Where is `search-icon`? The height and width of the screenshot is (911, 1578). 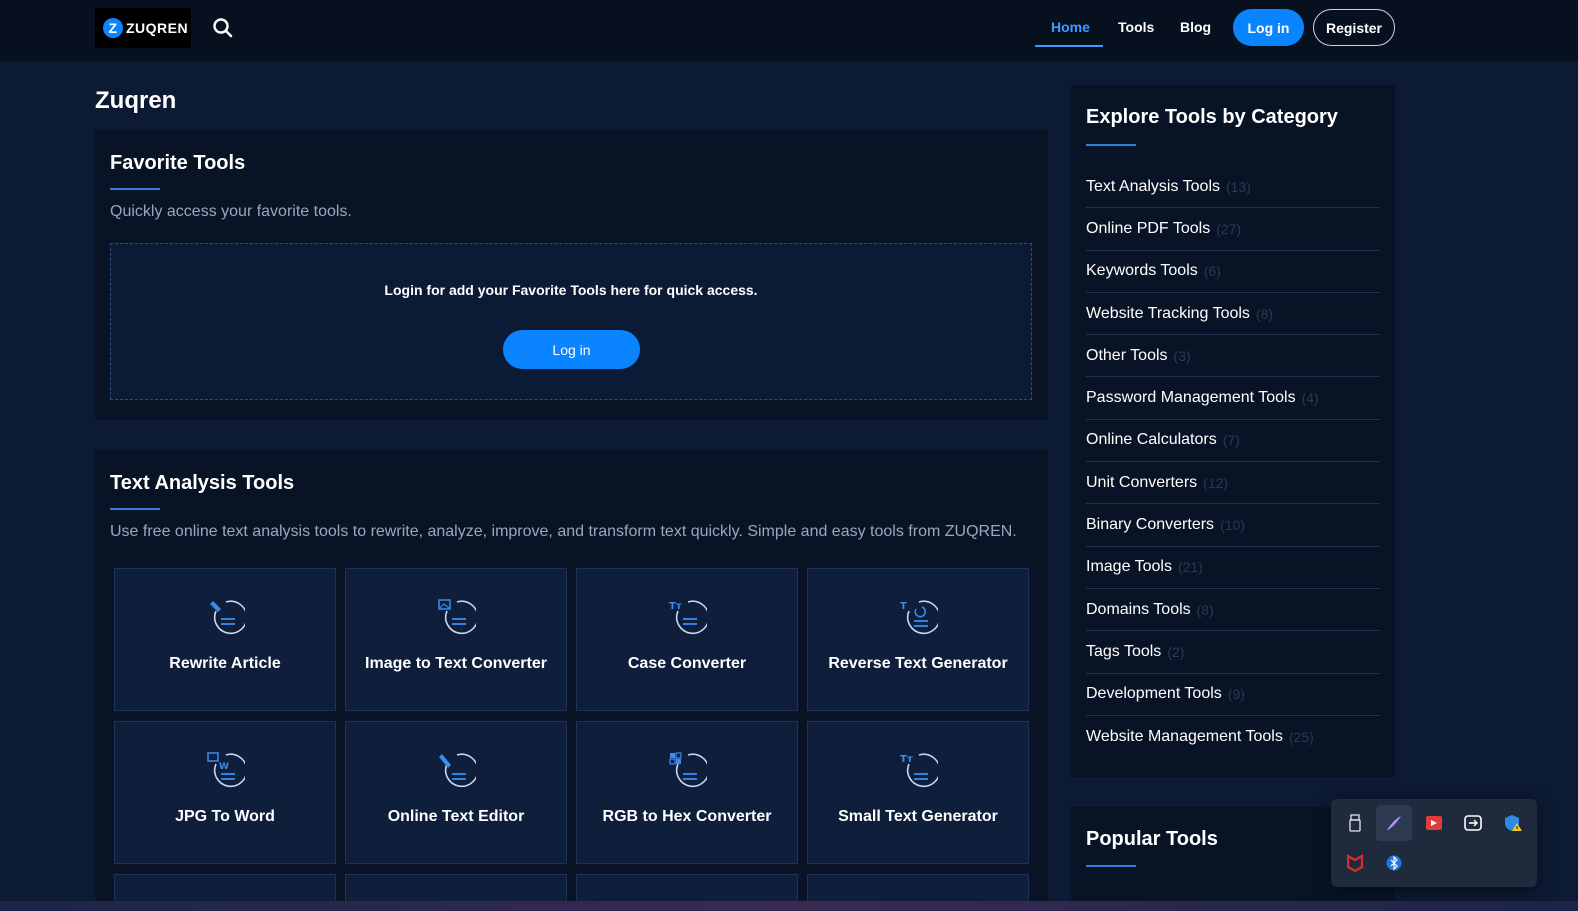
search-icon is located at coordinates (223, 28).